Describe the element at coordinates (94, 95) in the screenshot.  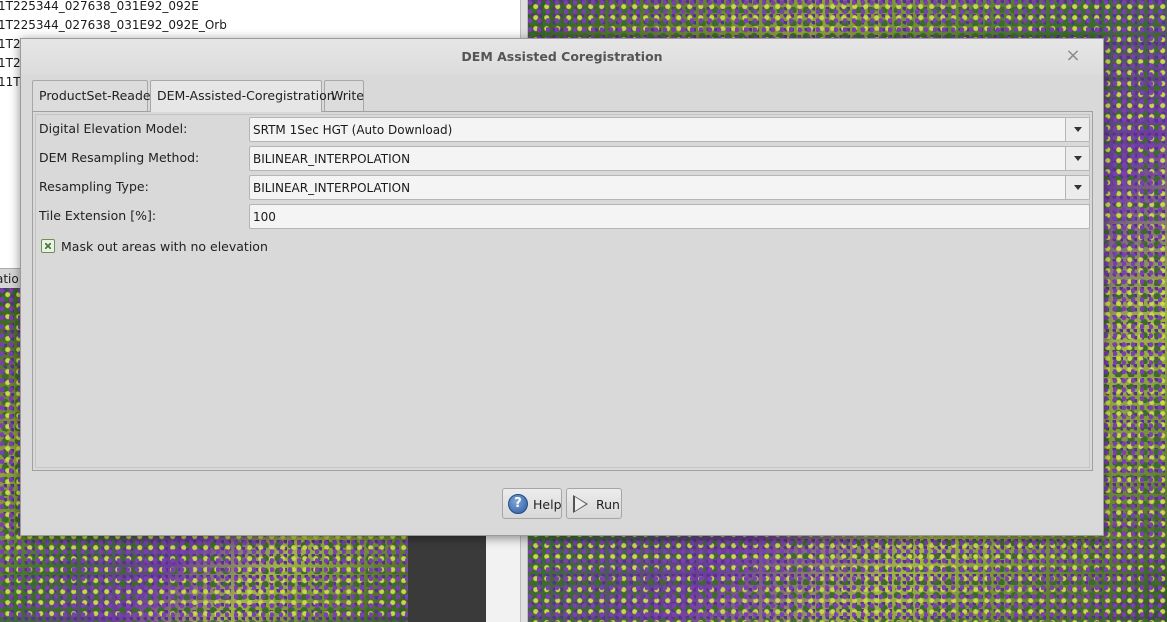
I see `tab-productset-reader: ProductSet-Reader` at that location.